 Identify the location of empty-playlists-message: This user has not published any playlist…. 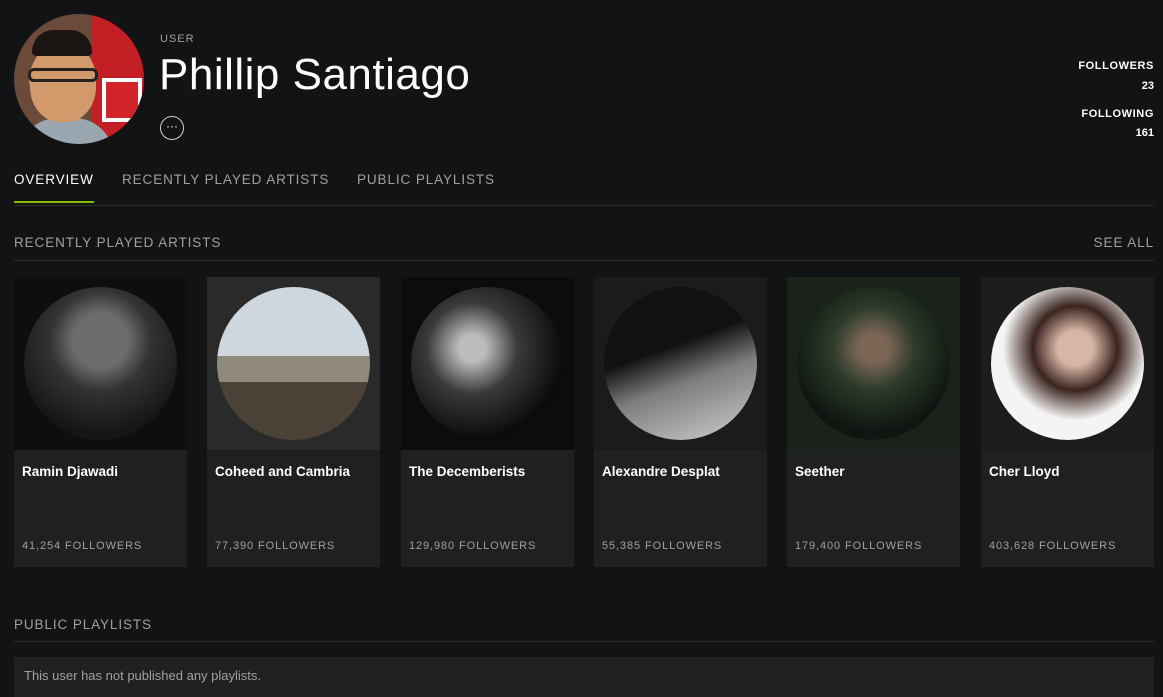
(584, 677).